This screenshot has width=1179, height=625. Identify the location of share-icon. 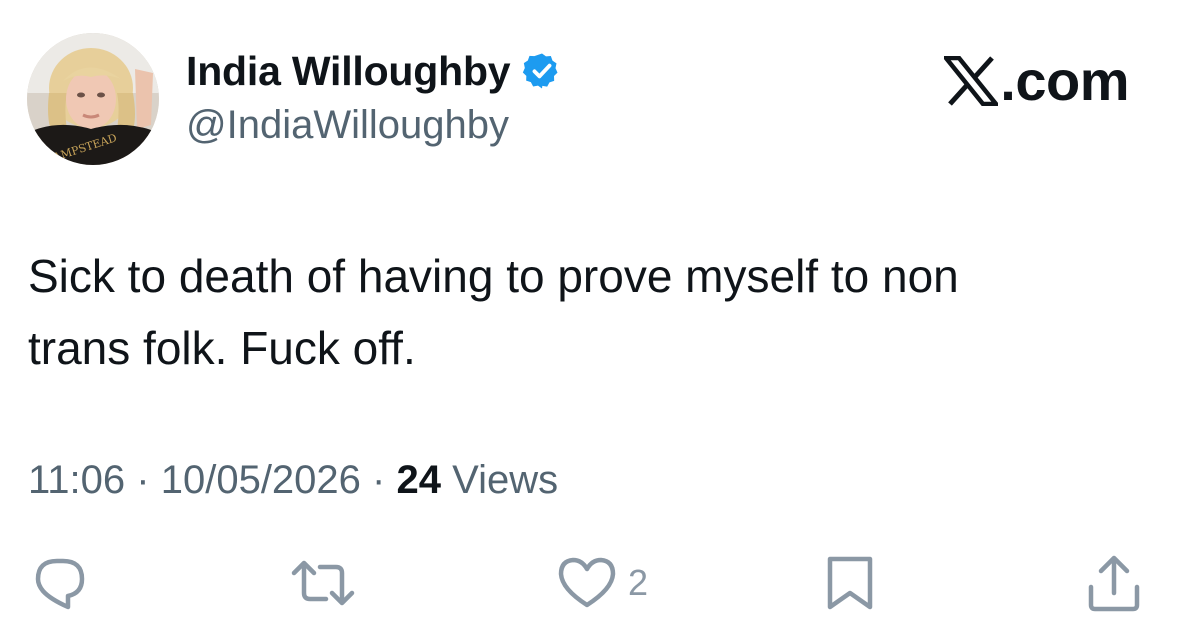
(1114, 583).